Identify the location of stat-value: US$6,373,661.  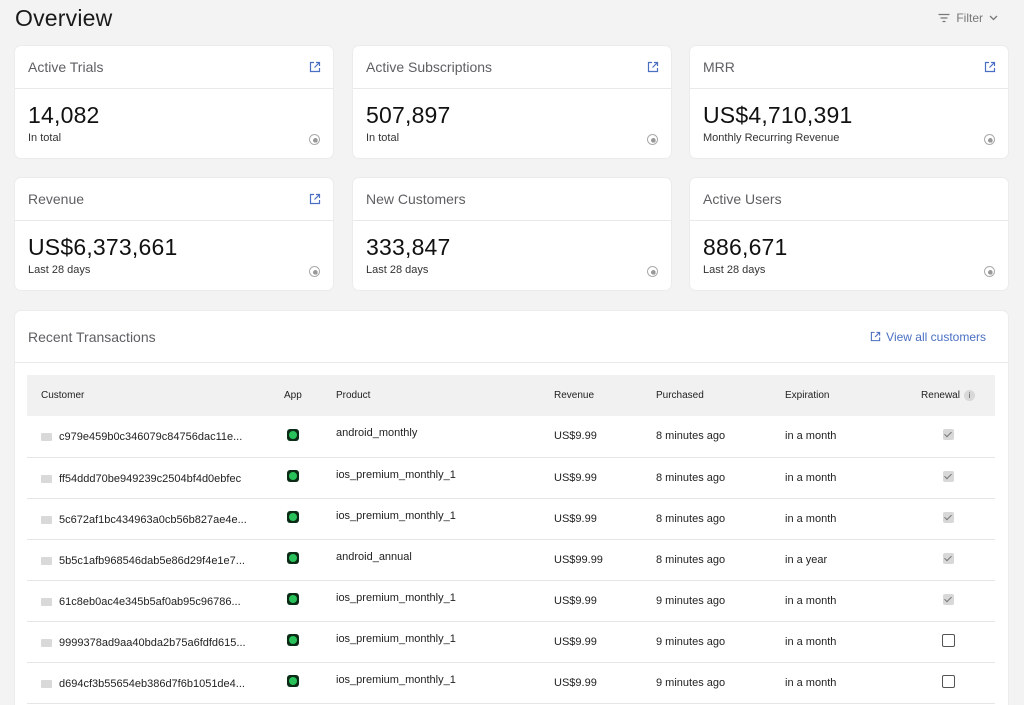
(103, 247).